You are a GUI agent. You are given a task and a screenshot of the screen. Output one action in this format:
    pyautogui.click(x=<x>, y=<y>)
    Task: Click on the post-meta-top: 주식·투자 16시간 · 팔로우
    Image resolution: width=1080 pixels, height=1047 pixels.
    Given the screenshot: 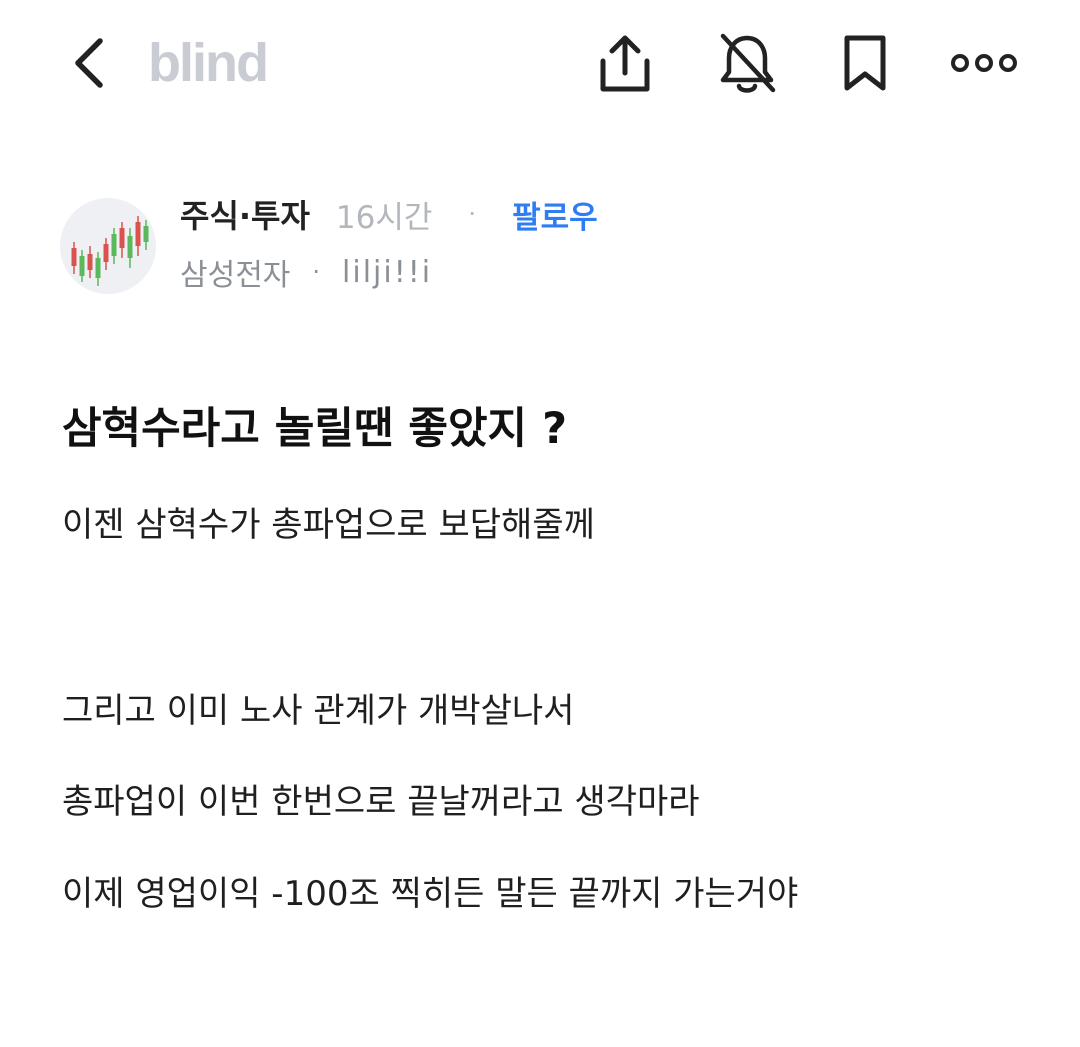 What is the action you would take?
    pyautogui.click(x=389, y=214)
    